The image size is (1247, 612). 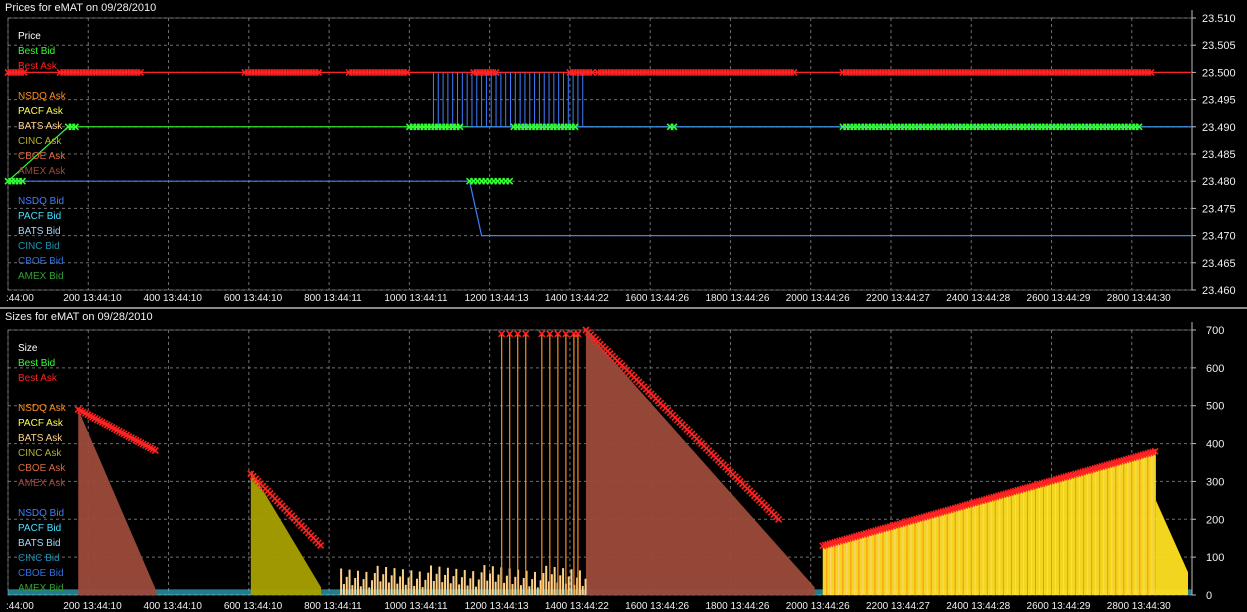 What do you see at coordinates (20, 298) in the screenshot?
I see `prices-xtick-label: :44:00` at bounding box center [20, 298].